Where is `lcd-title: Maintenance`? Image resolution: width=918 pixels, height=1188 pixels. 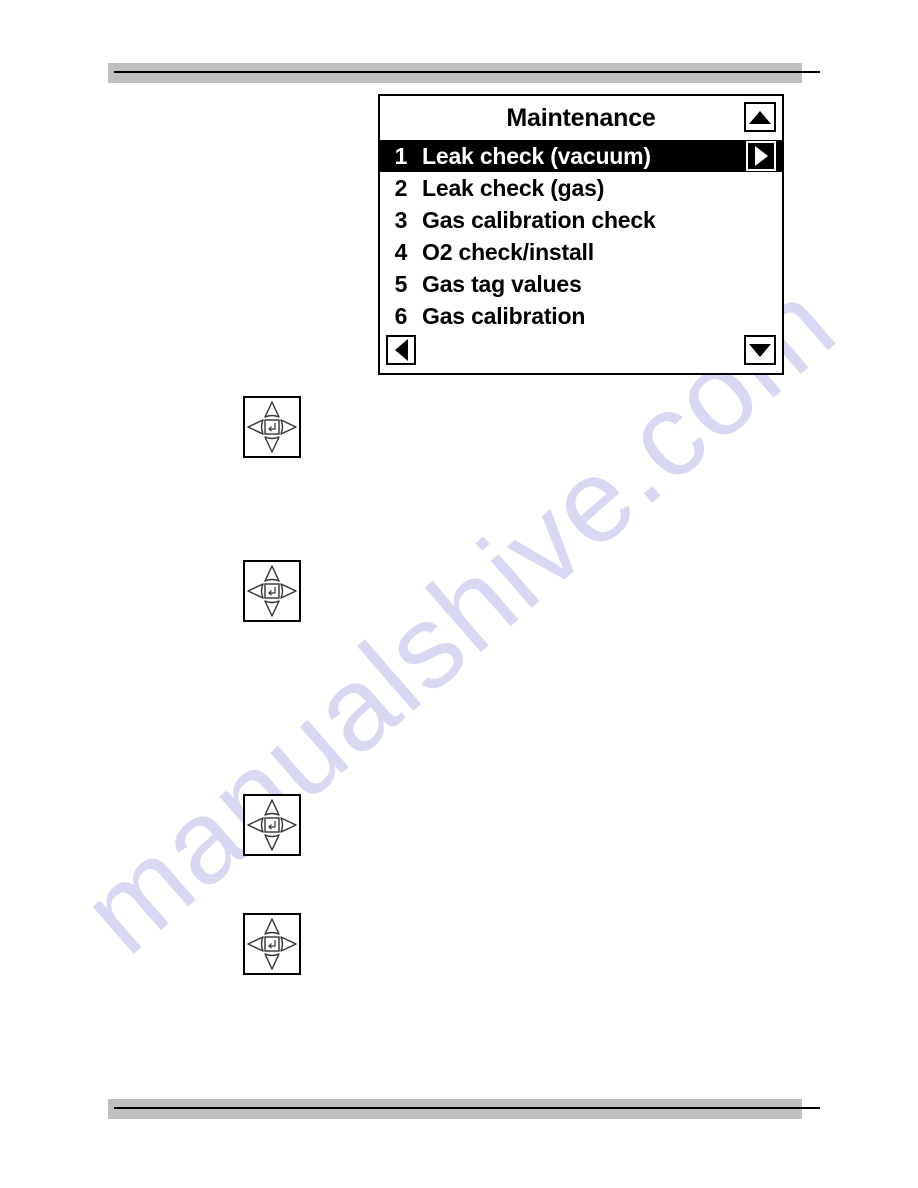 lcd-title: Maintenance is located at coordinates (581, 118).